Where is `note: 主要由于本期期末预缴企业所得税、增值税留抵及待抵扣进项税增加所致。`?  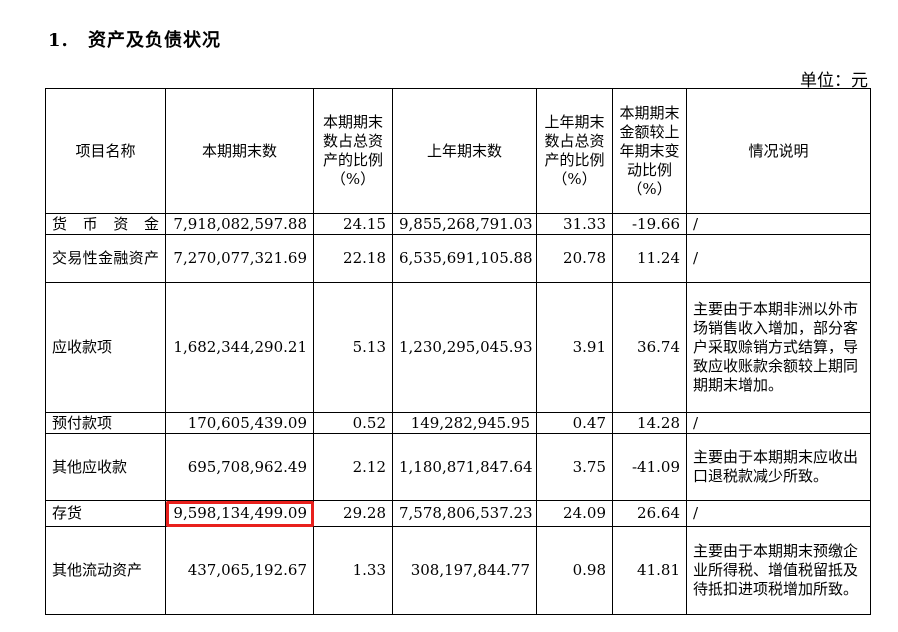
note: 主要由于本期期末预缴企业所得税、增值税留抵及待抵扣进项税增加所致。 is located at coordinates (778, 570).